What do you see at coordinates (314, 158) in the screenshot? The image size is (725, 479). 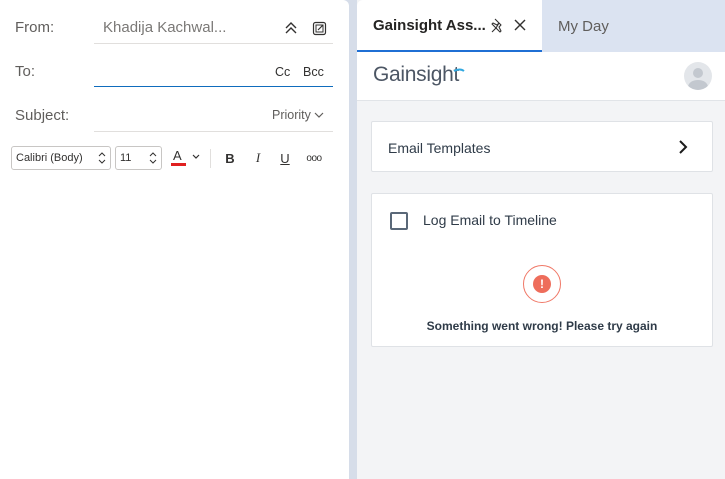 I see `more-options-button: ooo` at bounding box center [314, 158].